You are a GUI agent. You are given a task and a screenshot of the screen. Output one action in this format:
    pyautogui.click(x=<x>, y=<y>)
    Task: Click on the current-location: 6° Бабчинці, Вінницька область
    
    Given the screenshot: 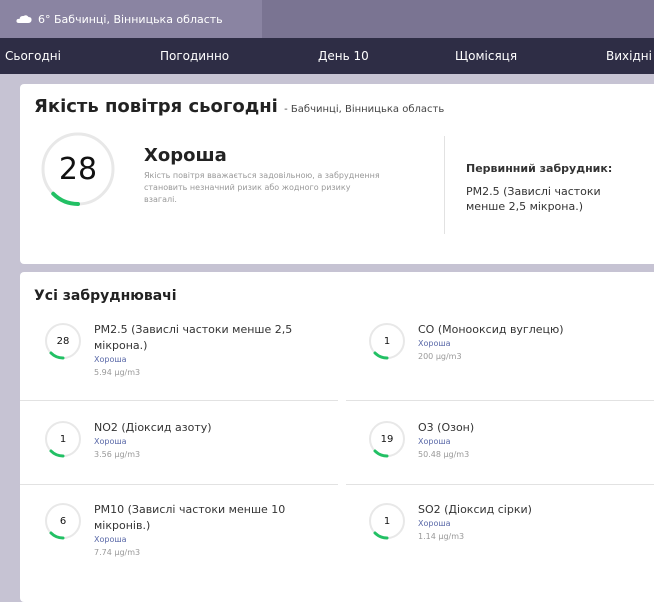 What is the action you would take?
    pyautogui.click(x=131, y=19)
    